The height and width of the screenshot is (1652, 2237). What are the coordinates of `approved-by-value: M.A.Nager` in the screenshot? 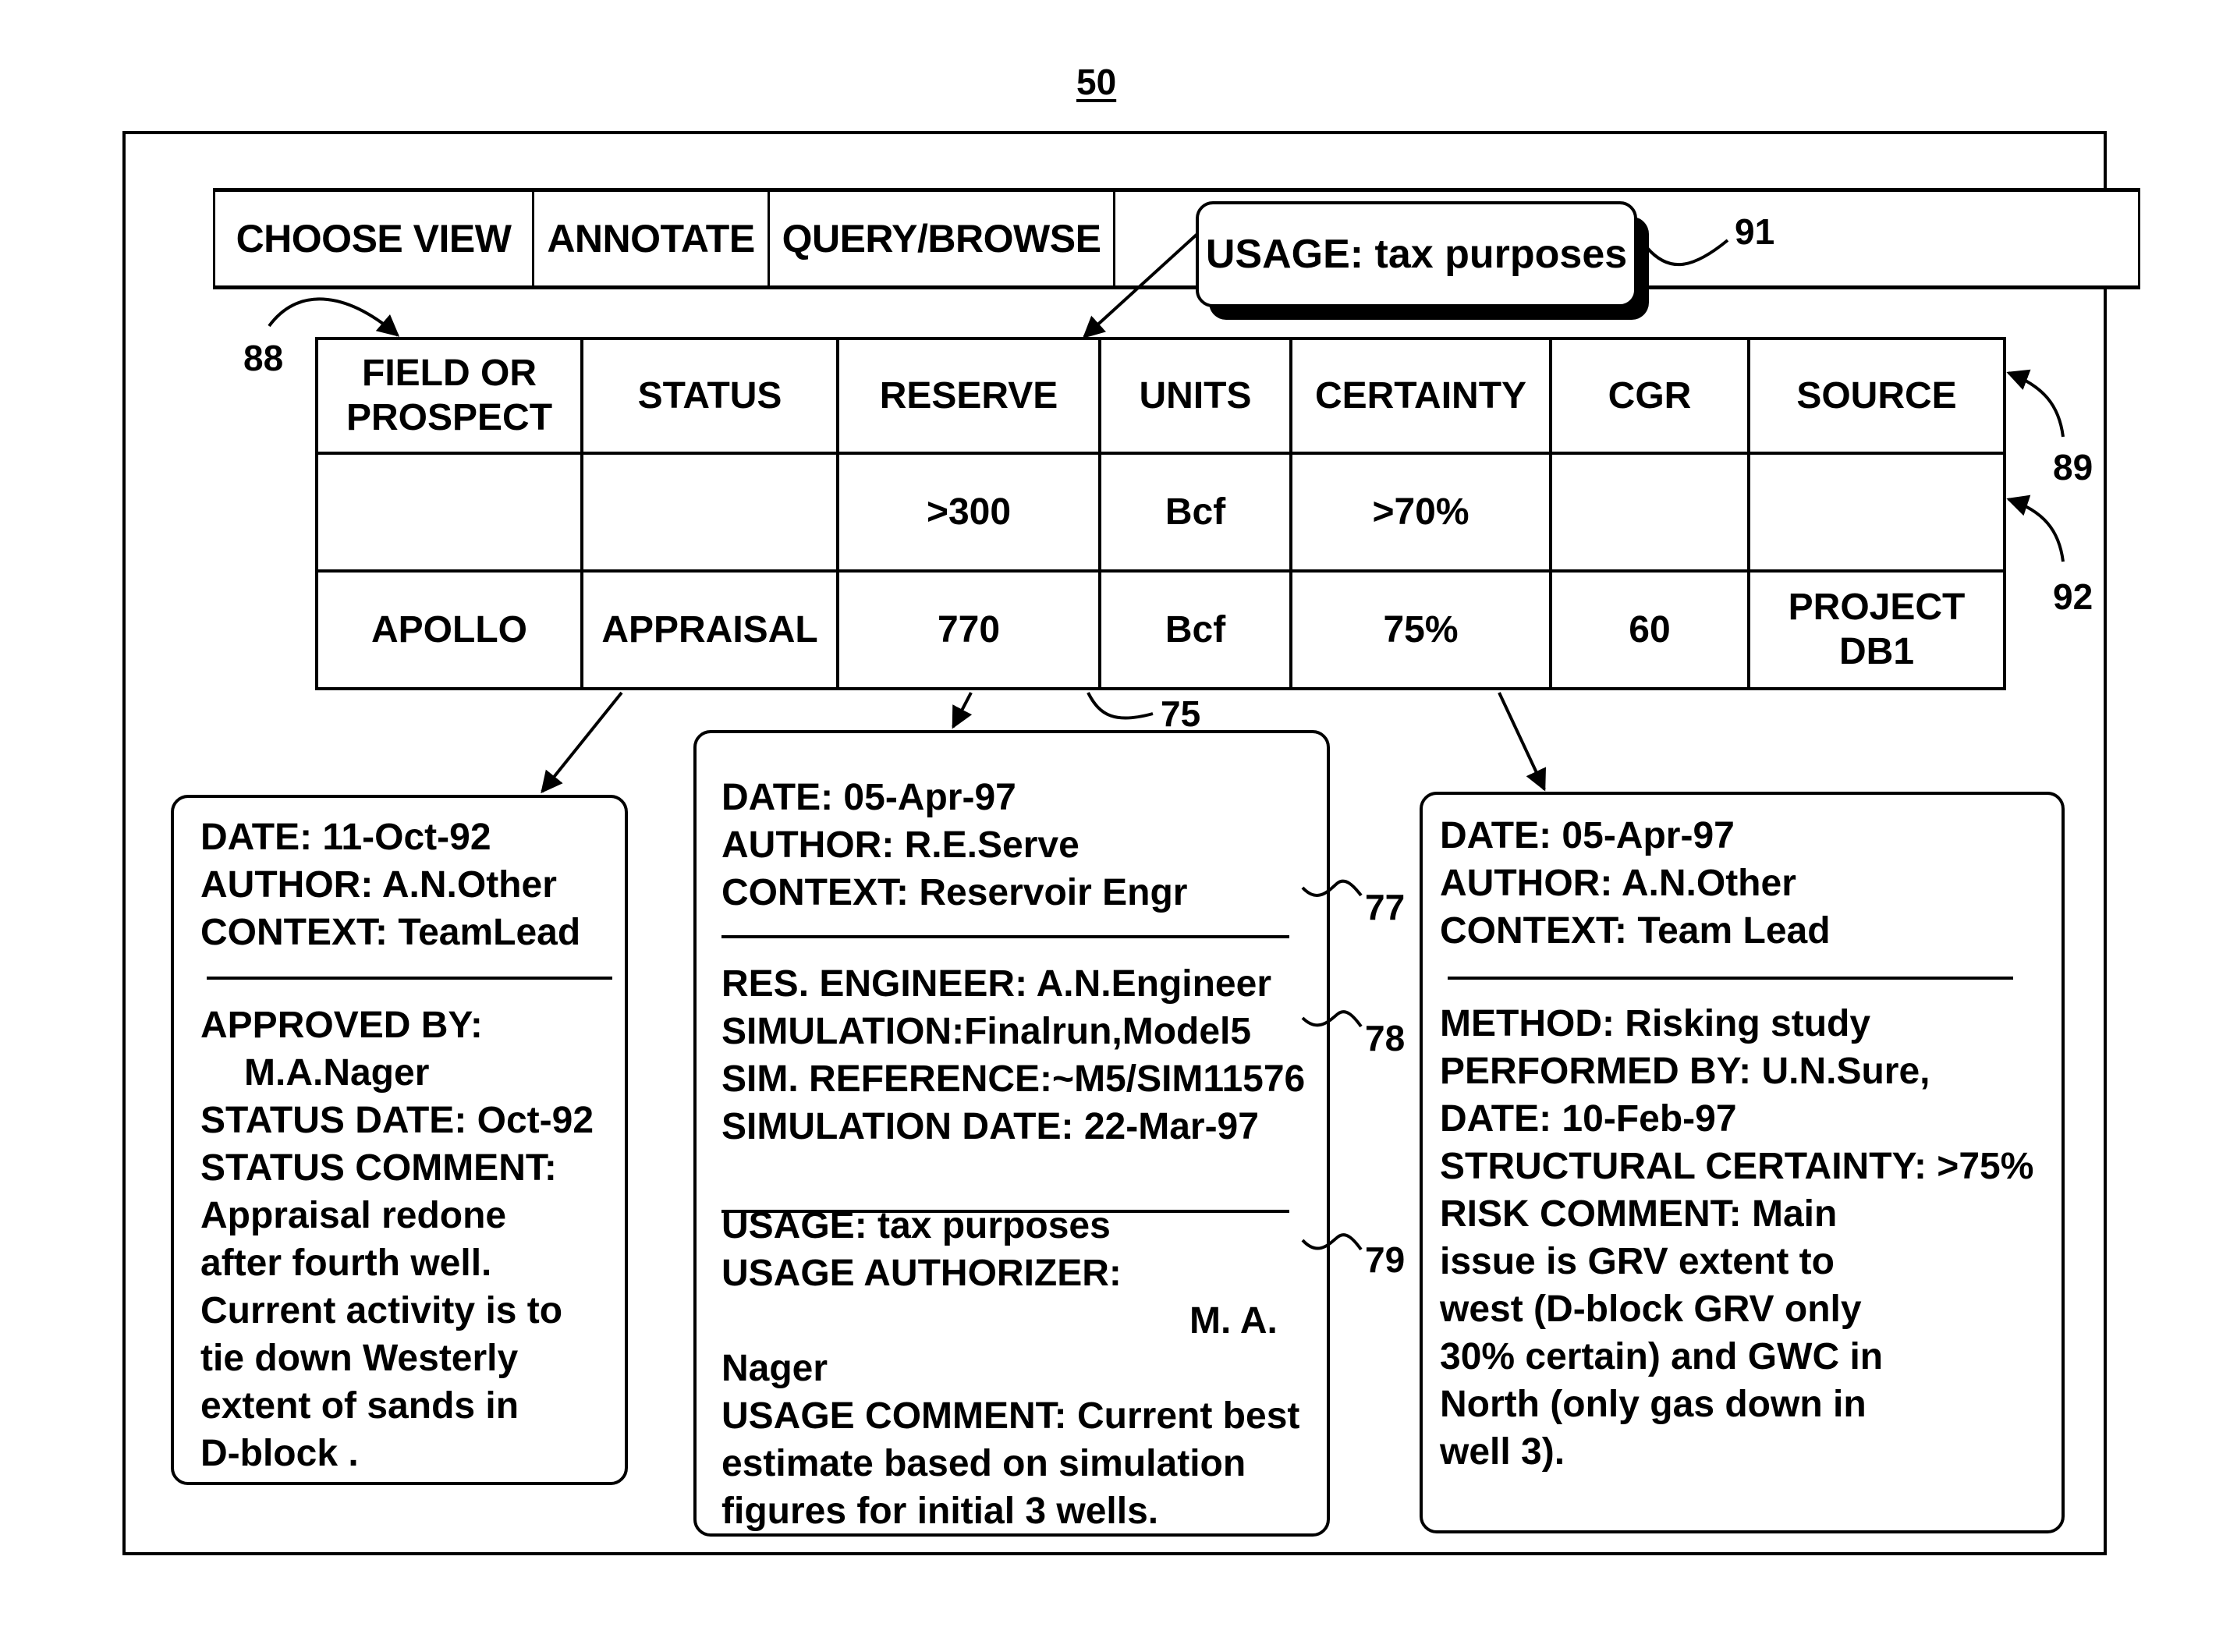 It's located at (337, 1073).